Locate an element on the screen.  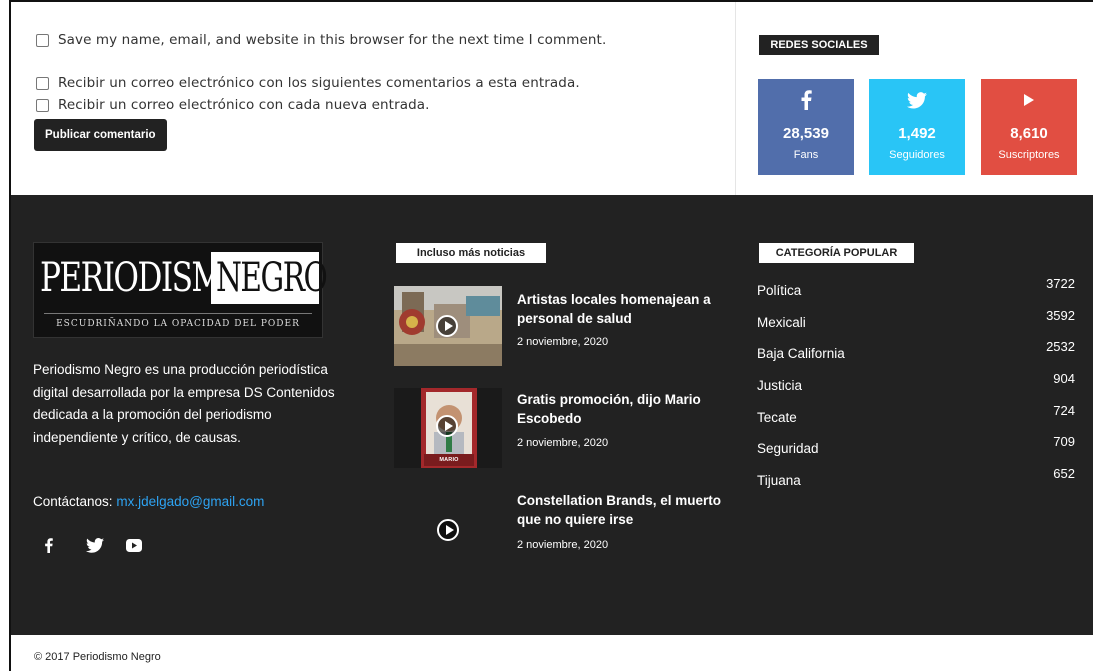
submit-comment-button: Publicar comentario is located at coordinates (100, 135).